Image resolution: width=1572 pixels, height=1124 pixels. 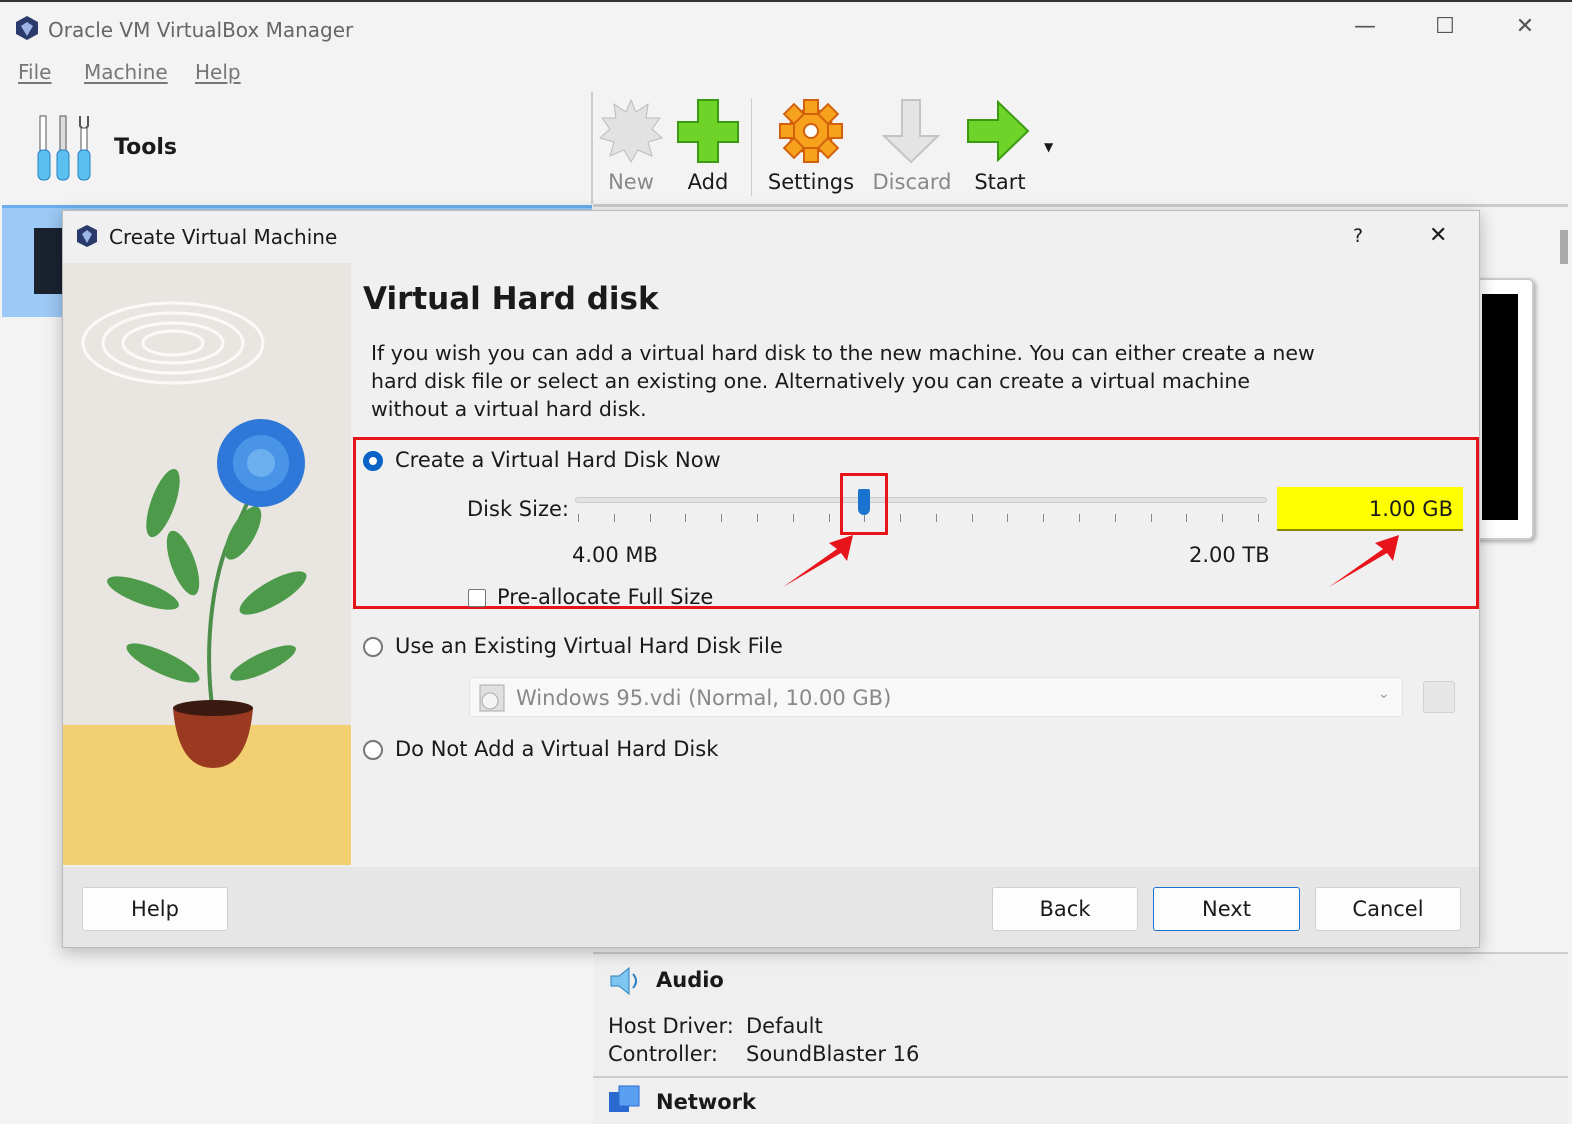 I want to click on create-disk-radio, so click(x=373, y=461).